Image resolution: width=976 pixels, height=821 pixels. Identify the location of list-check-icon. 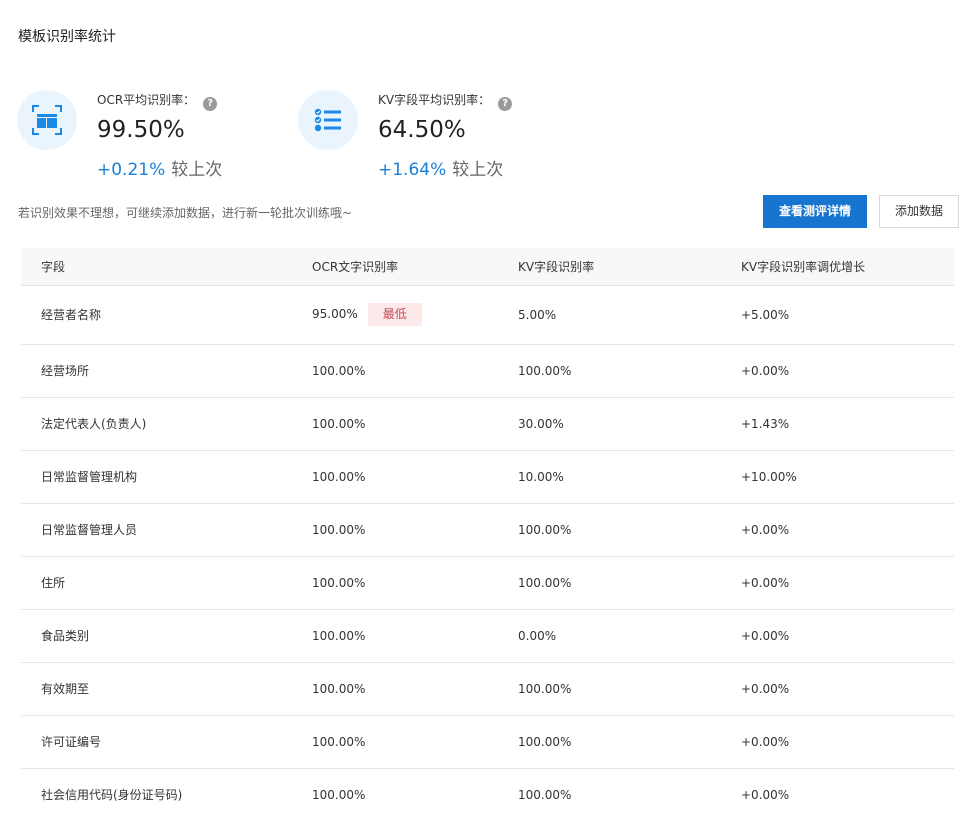
(328, 120).